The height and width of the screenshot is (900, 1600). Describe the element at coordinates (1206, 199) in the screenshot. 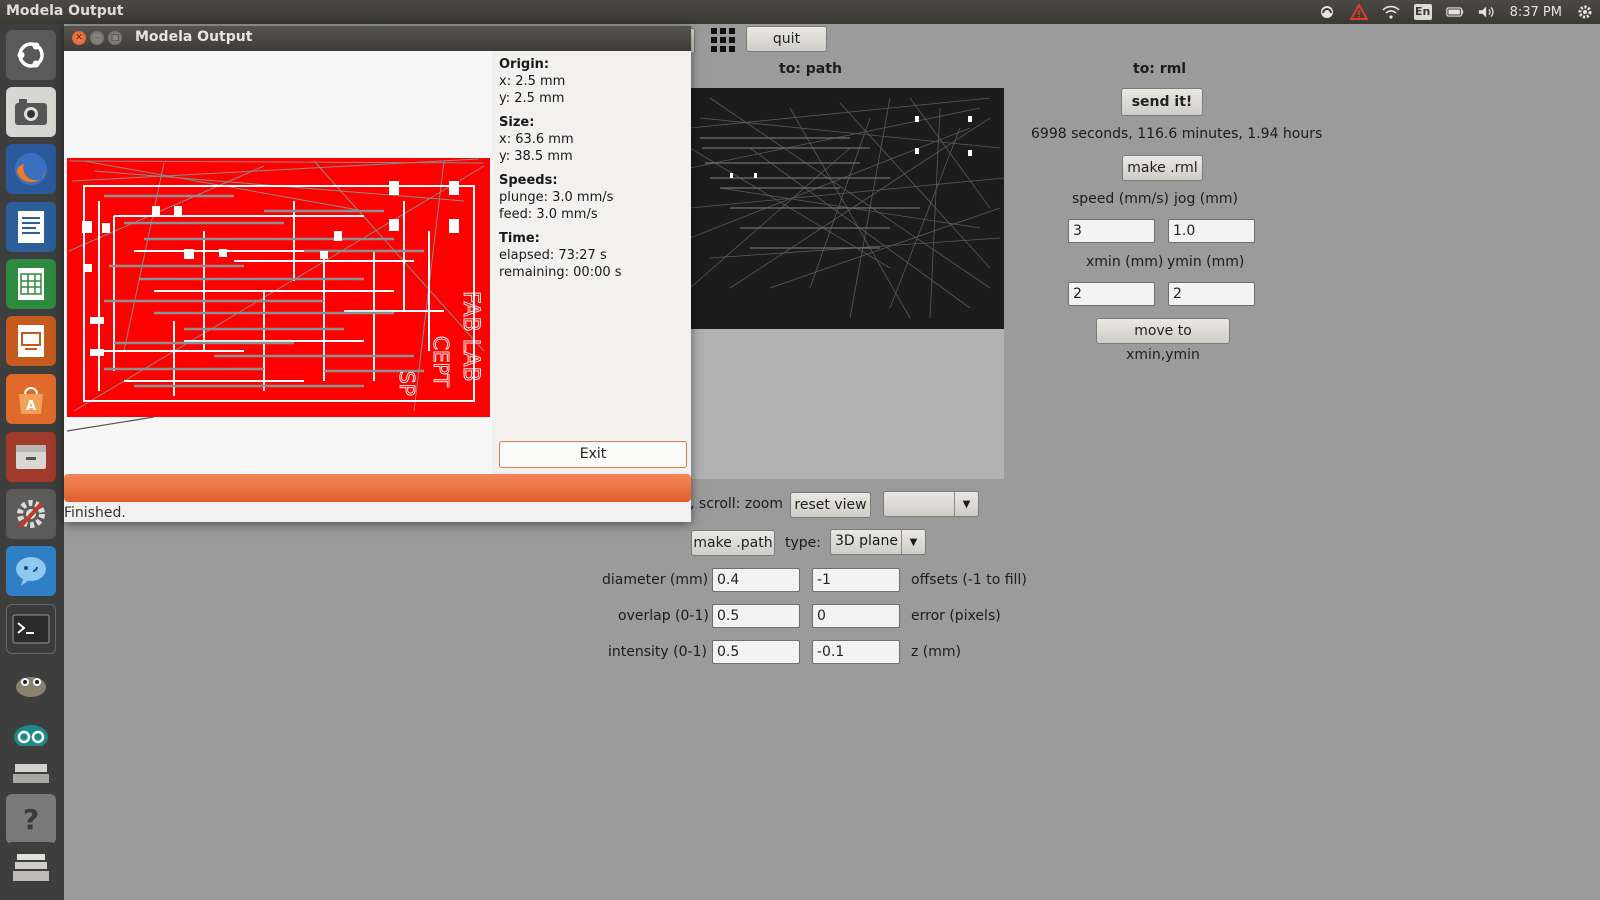

I see `jog-label: jog (mm)` at that location.